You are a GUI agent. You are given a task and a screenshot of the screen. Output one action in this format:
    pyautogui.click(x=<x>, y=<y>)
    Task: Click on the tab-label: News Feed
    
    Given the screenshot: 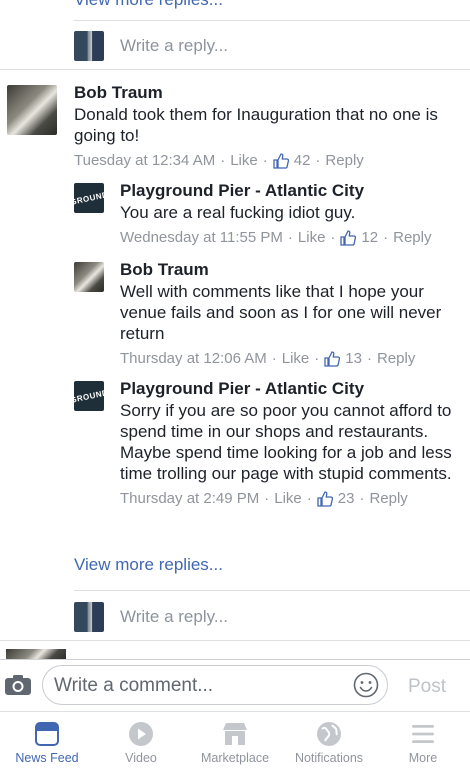 What is the action you would take?
    pyautogui.click(x=47, y=758)
    